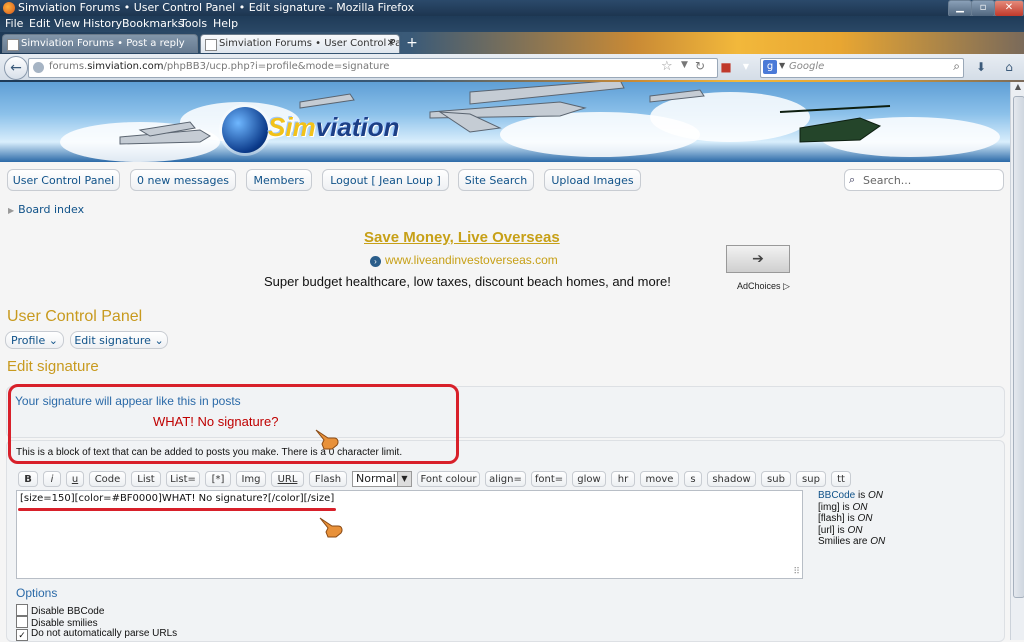 This screenshot has width=1024, height=642. I want to click on nav-site-search: Site Search, so click(496, 180).